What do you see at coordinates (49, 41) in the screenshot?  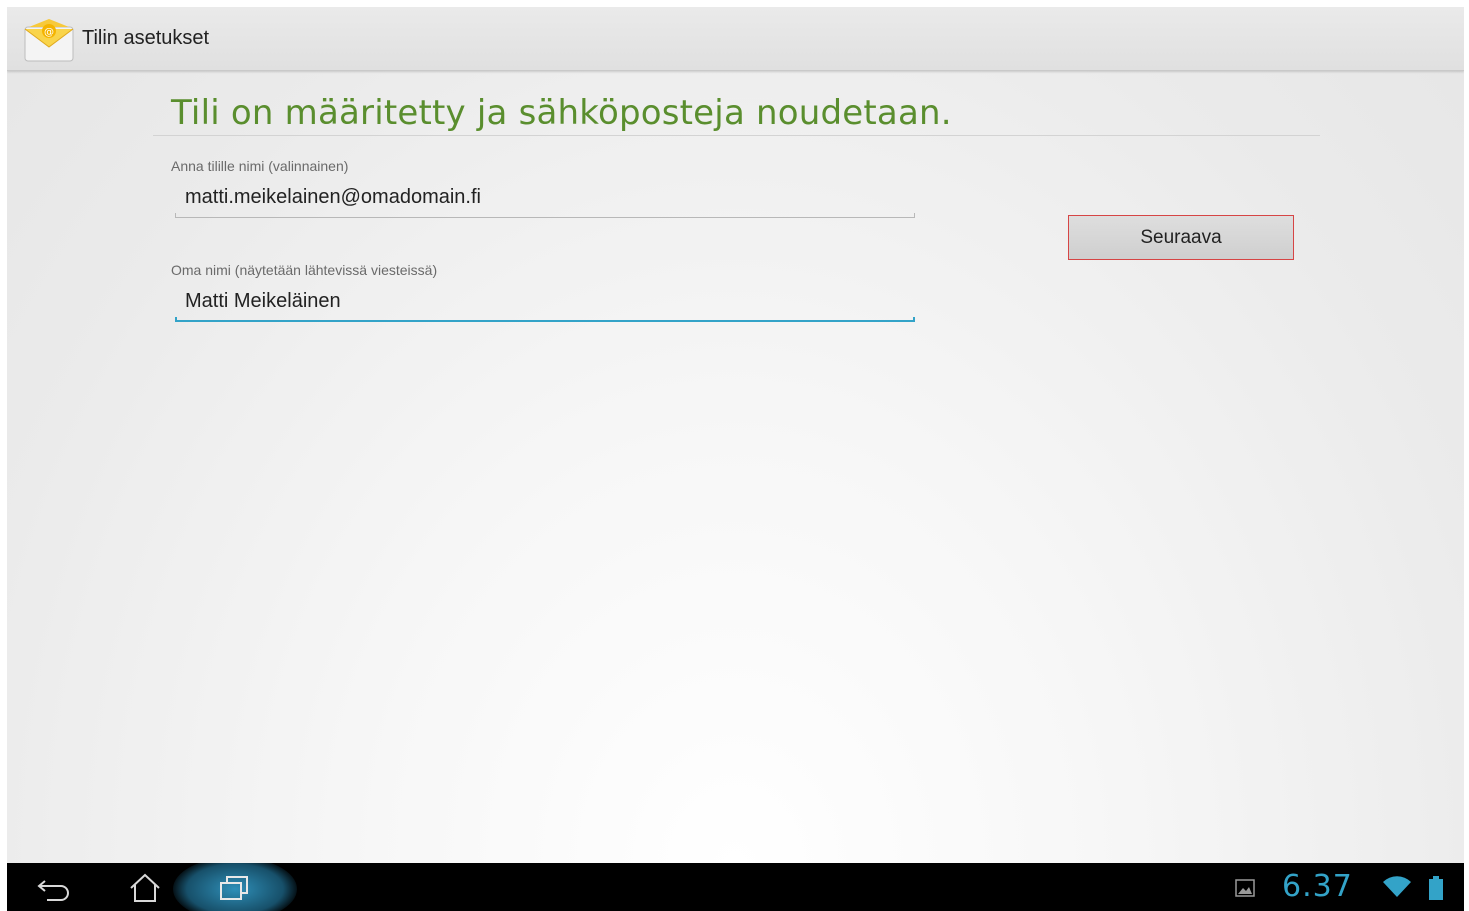 I see `email-app-icon: @` at bounding box center [49, 41].